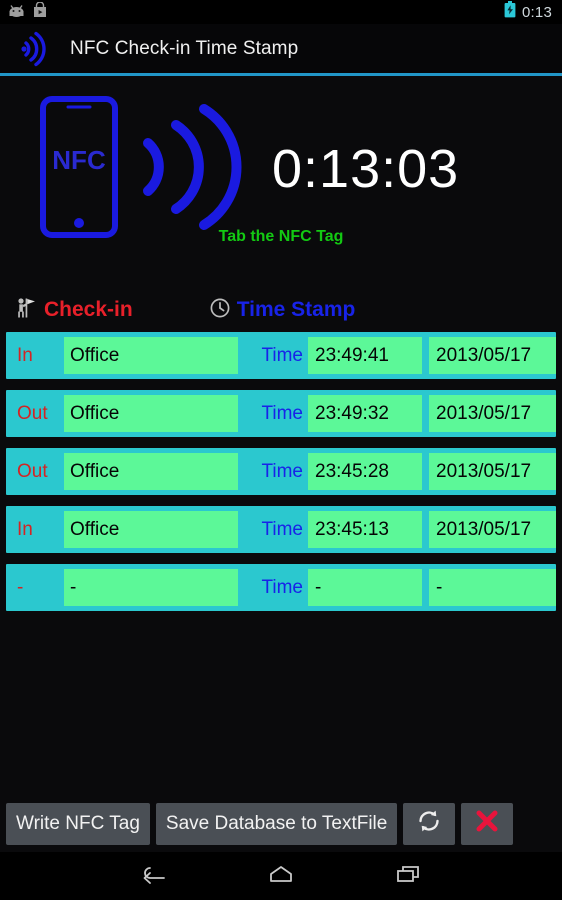 This screenshot has width=562, height=900. Describe the element at coordinates (40, 11) in the screenshot. I see `play-store-icon` at that location.